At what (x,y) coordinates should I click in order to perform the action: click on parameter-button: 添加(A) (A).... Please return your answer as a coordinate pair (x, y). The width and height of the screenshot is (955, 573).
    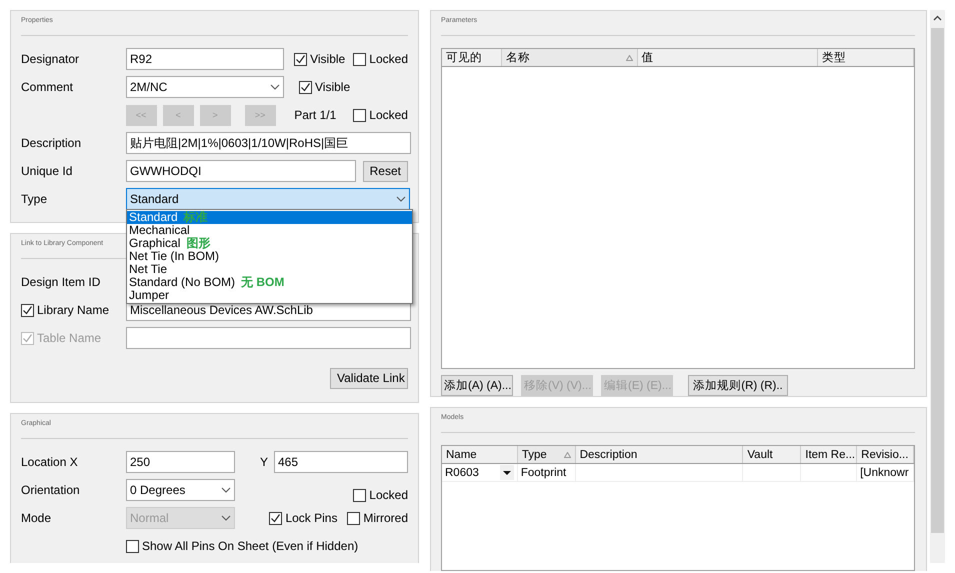
    Looking at the image, I should click on (477, 385).